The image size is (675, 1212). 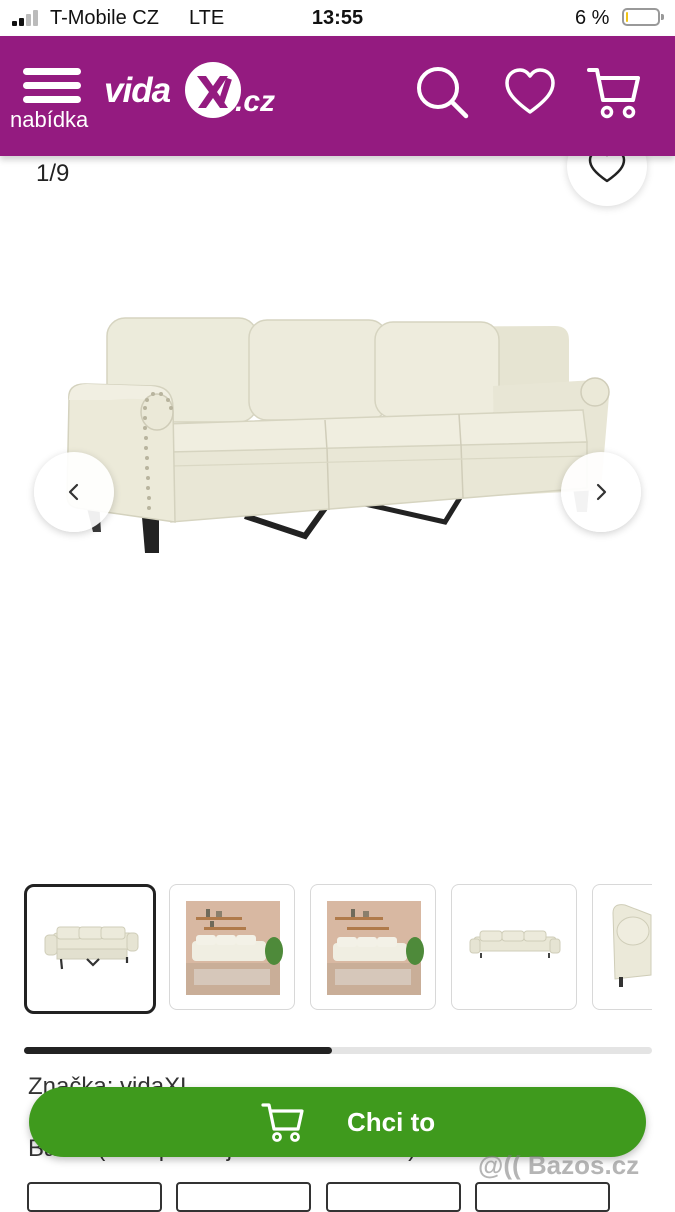 What do you see at coordinates (391, 1122) in the screenshot?
I see `add-to-cart-label: Chci to` at bounding box center [391, 1122].